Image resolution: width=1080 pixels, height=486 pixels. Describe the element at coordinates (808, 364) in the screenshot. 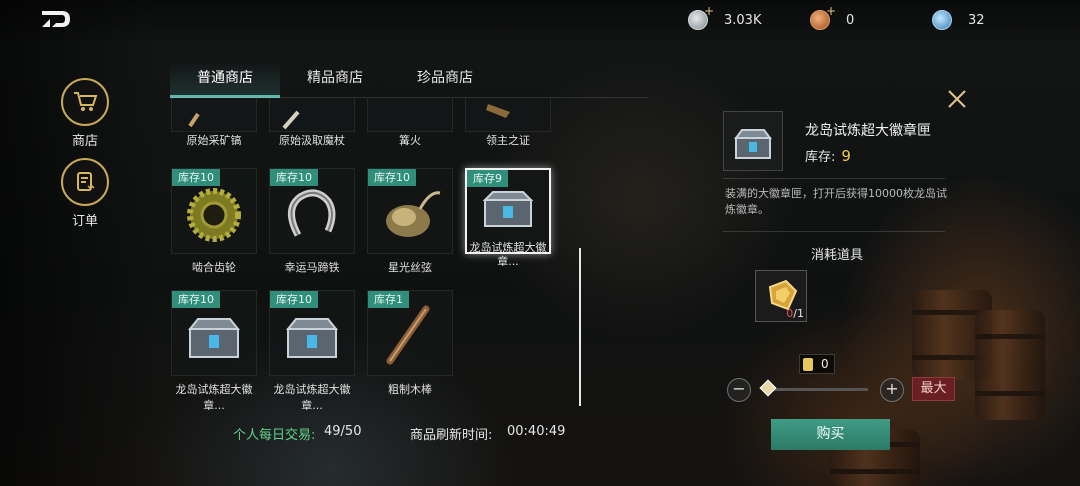

I see `quantity-icon` at that location.